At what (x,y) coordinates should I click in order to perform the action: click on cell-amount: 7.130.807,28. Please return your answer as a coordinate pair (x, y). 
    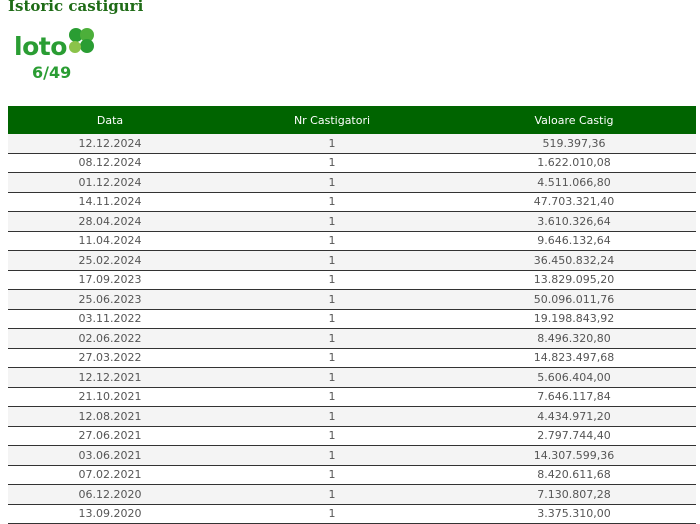
    Looking at the image, I should click on (574, 494).